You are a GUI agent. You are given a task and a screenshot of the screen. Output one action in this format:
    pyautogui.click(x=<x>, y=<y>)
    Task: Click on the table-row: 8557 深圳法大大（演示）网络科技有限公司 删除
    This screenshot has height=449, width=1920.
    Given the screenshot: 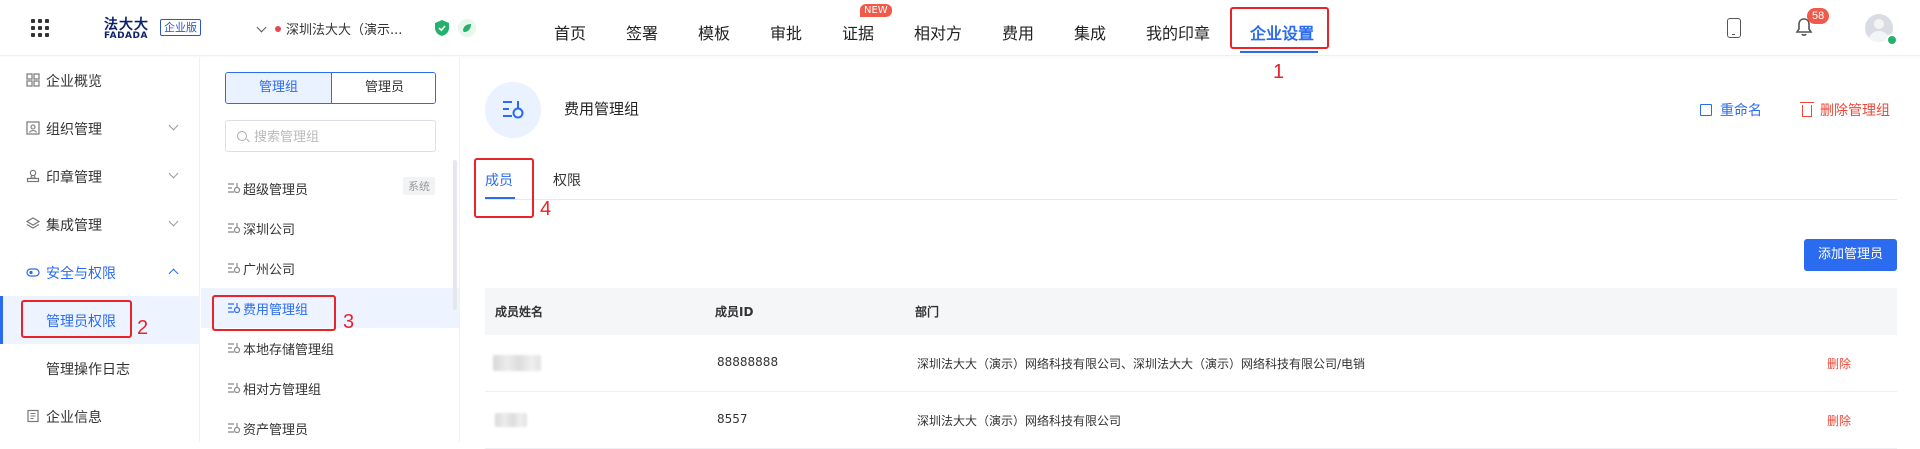 What is the action you would take?
    pyautogui.click(x=1191, y=420)
    